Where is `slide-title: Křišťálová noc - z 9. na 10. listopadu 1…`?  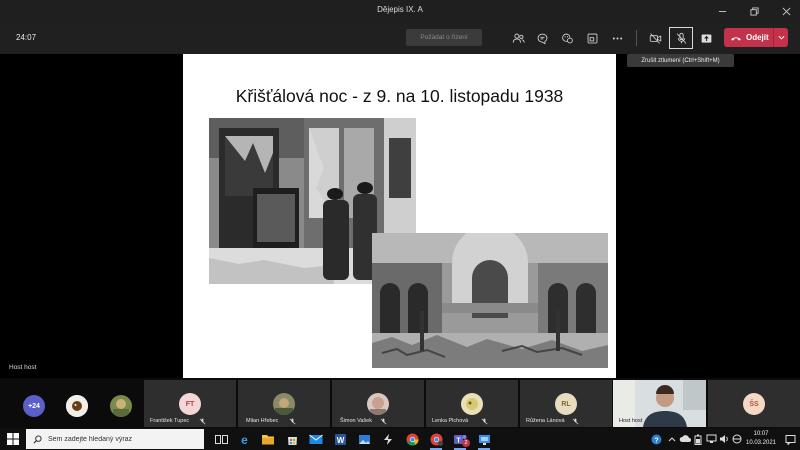 slide-title: Křišťálová noc - z 9. na 10. listopadu 1… is located at coordinates (399, 96).